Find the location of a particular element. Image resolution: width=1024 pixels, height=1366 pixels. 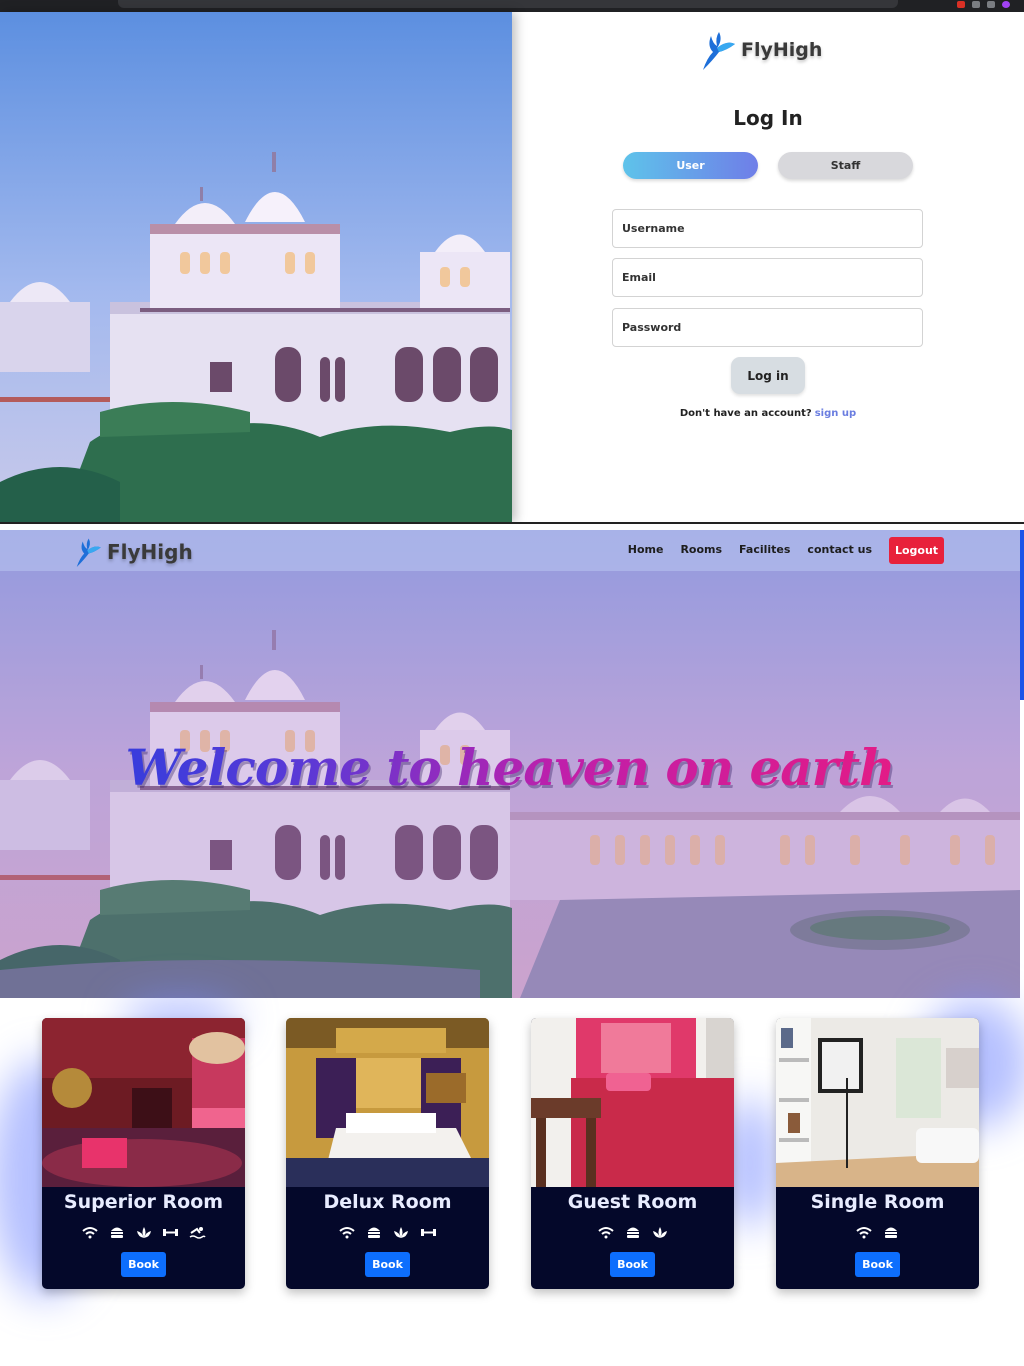

navbar-brand-logo: FlyHigh is located at coordinates (133, 552).